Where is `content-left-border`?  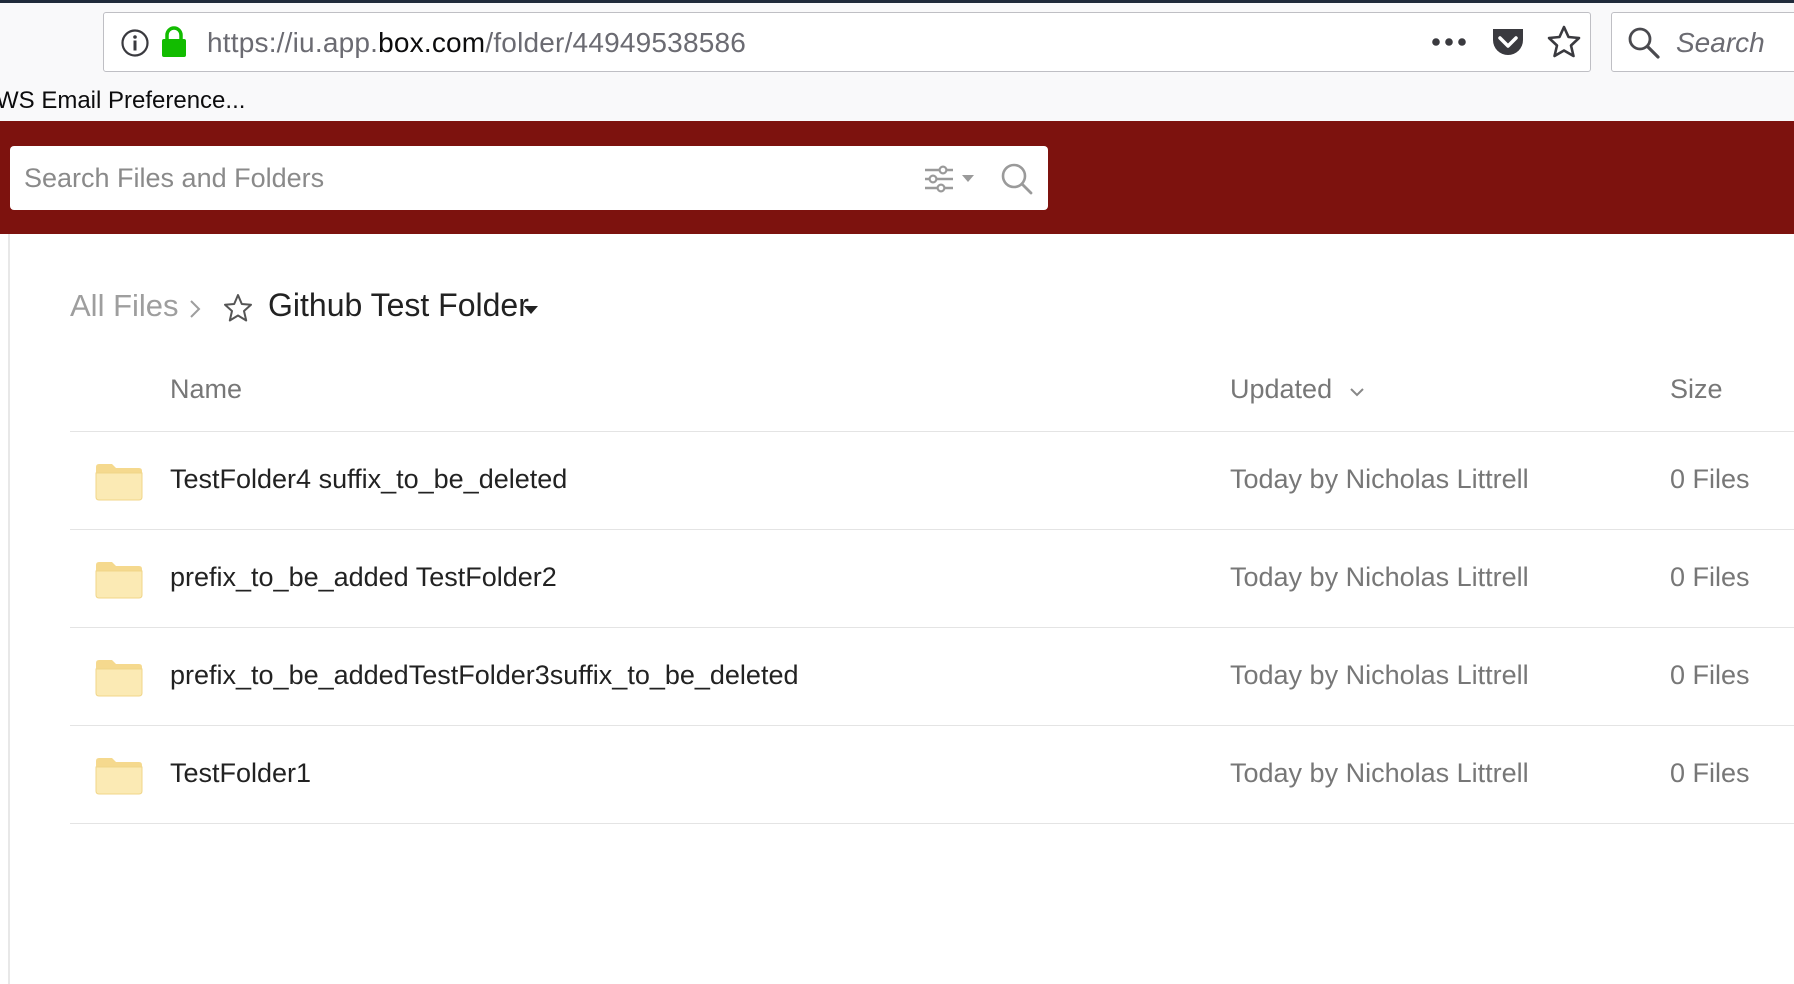 content-left-border is located at coordinates (9, 609).